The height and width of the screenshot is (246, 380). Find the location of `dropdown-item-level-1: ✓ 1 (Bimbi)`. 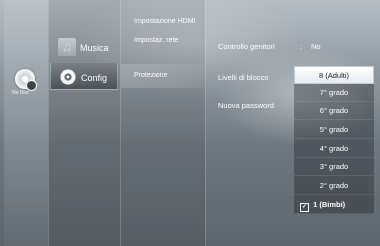

dropdown-item-level-1: ✓ 1 (Bimbi) is located at coordinates (334, 205).